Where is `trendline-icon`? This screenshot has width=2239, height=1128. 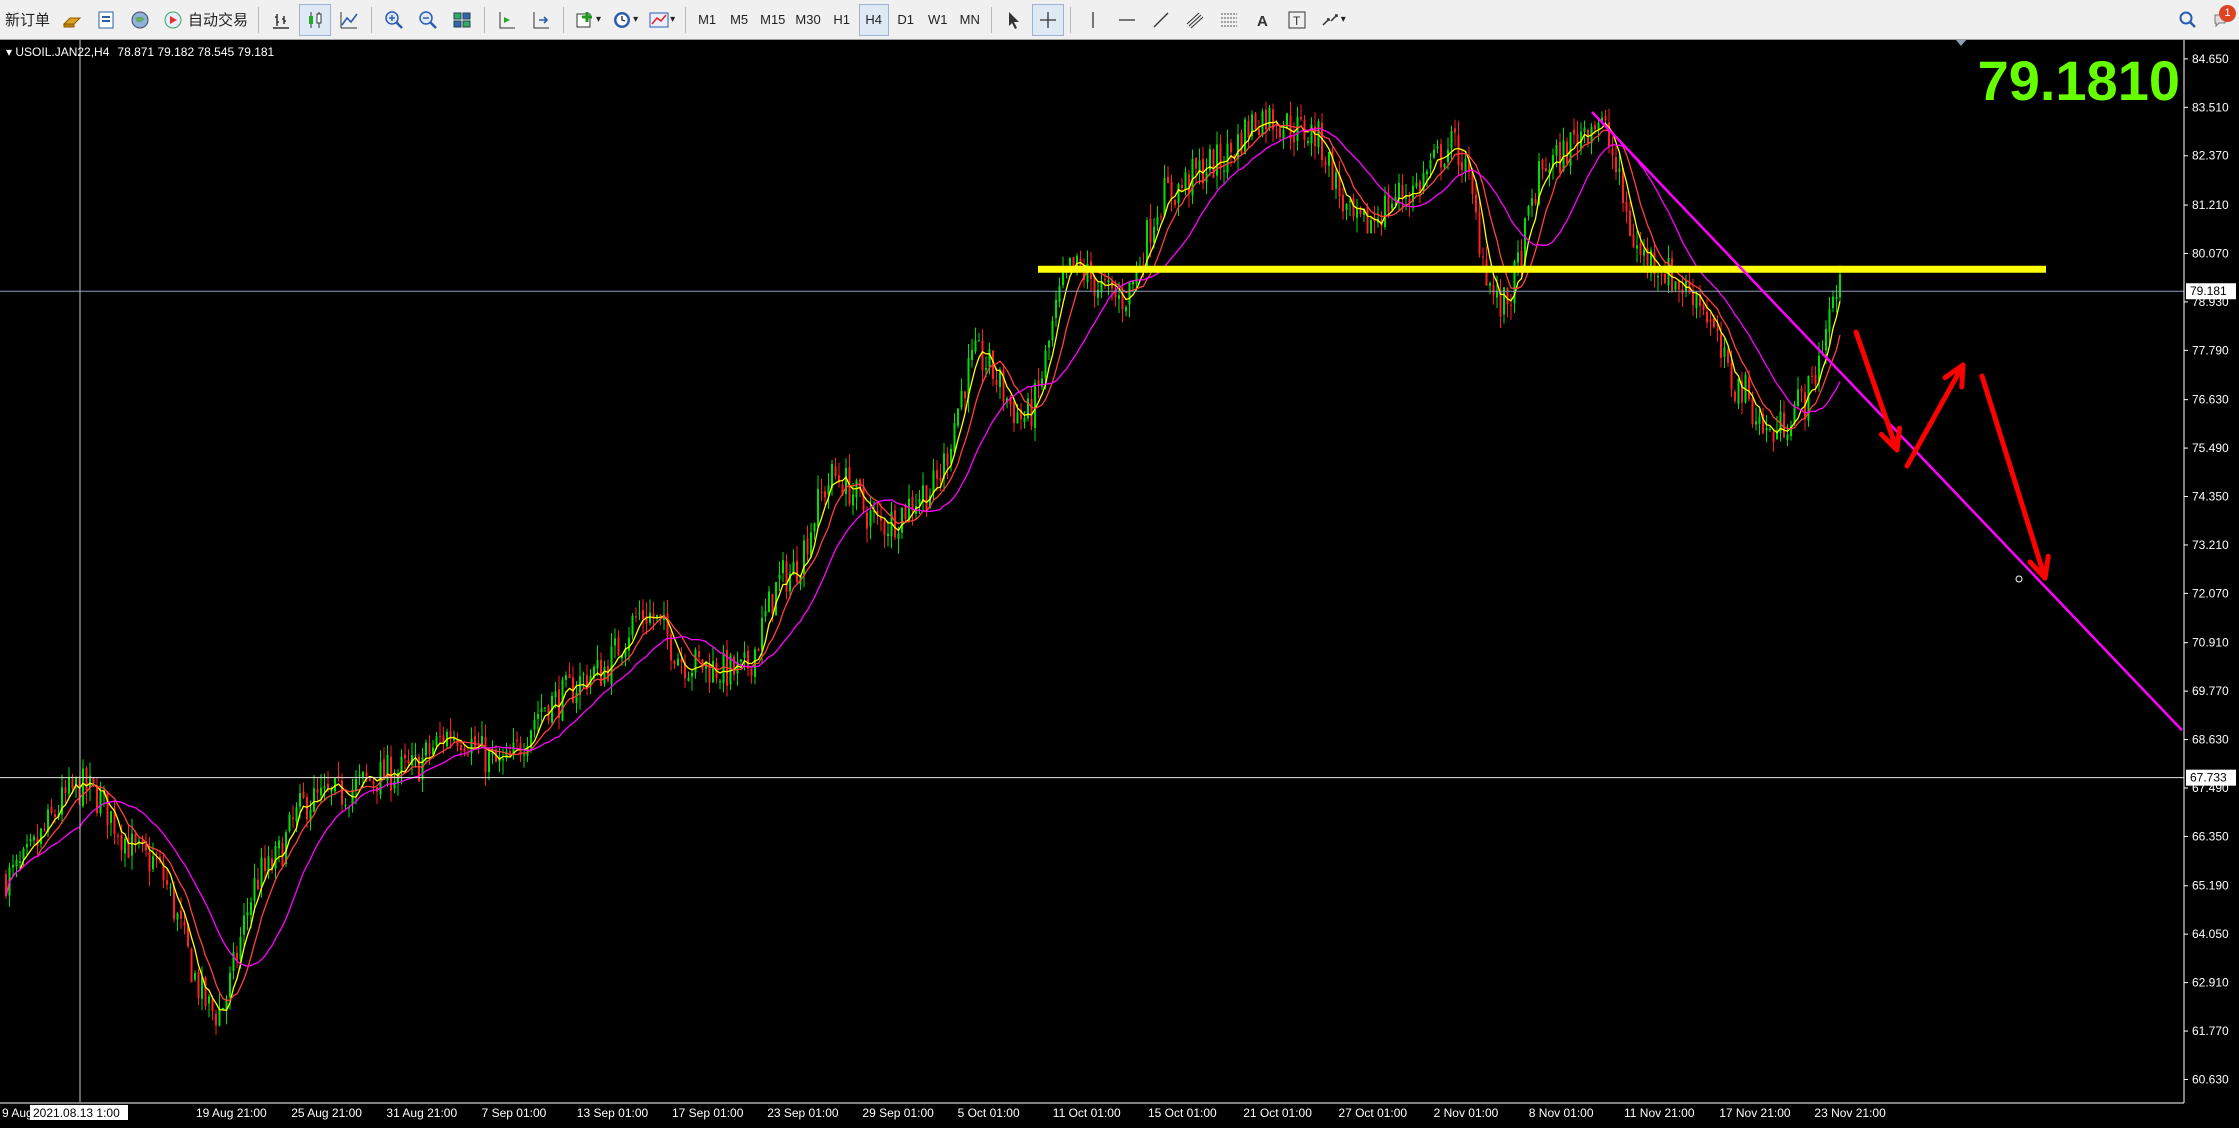 trendline-icon is located at coordinates (1161, 20).